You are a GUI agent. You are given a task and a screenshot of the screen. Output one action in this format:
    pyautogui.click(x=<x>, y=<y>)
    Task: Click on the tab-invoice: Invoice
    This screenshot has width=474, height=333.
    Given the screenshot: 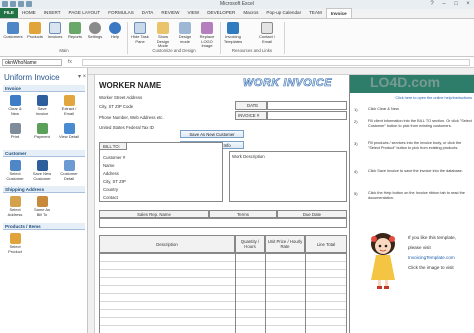 What is the action you would take?
    pyautogui.click(x=338, y=13)
    